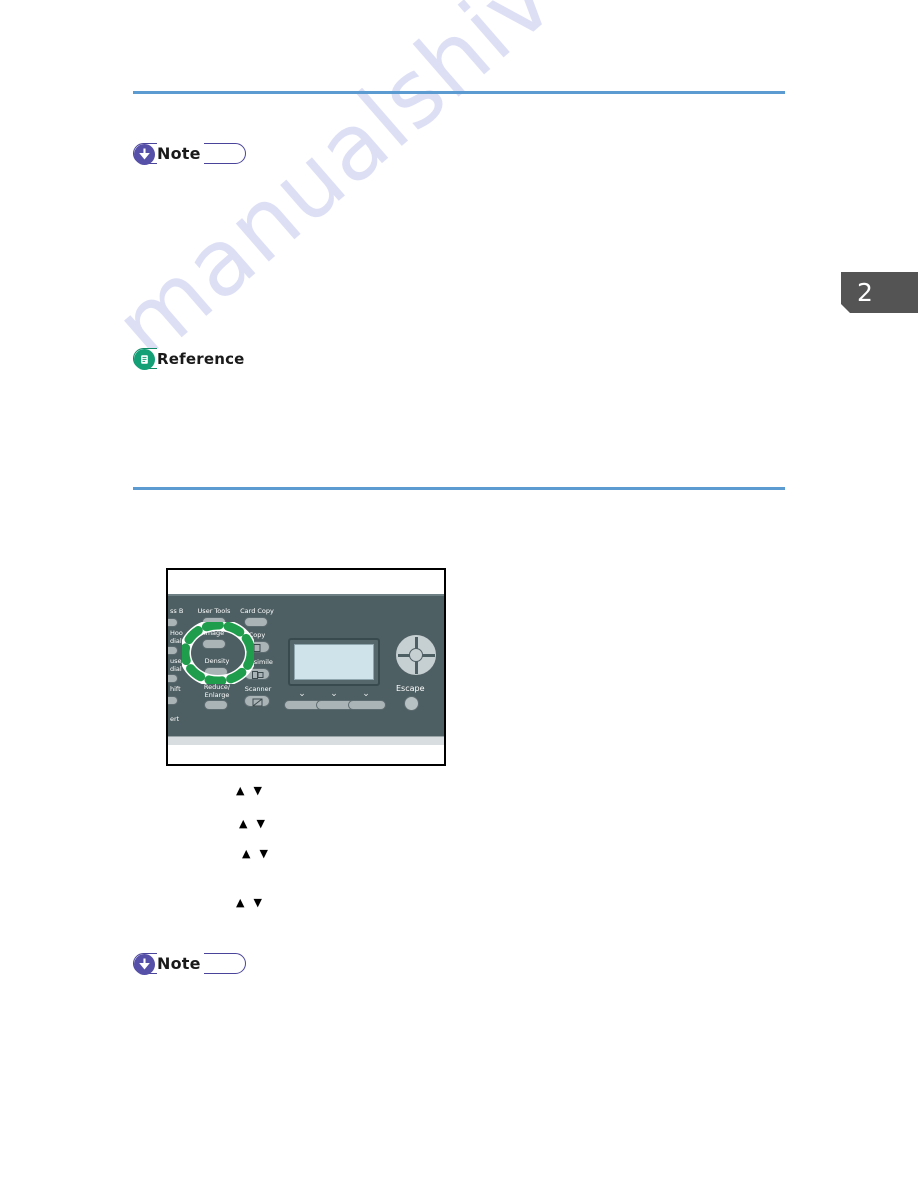 Image resolution: width=918 pixels, height=1188 pixels. I want to click on section-rule-top, so click(459, 92).